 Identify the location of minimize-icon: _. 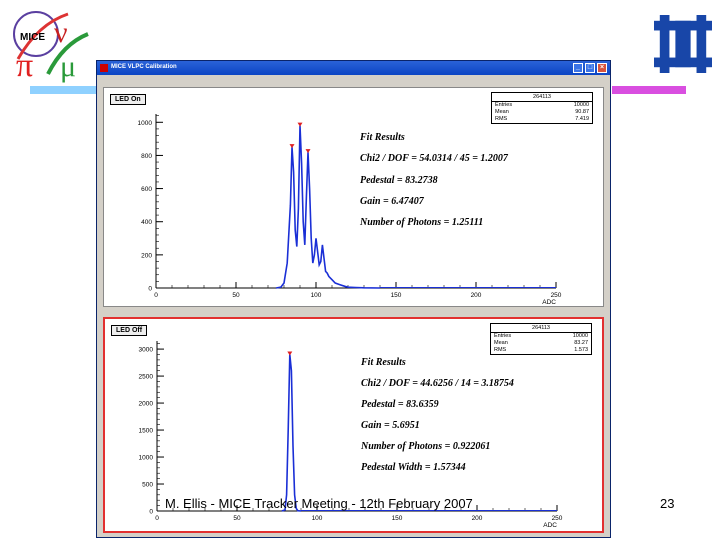
(578, 68).